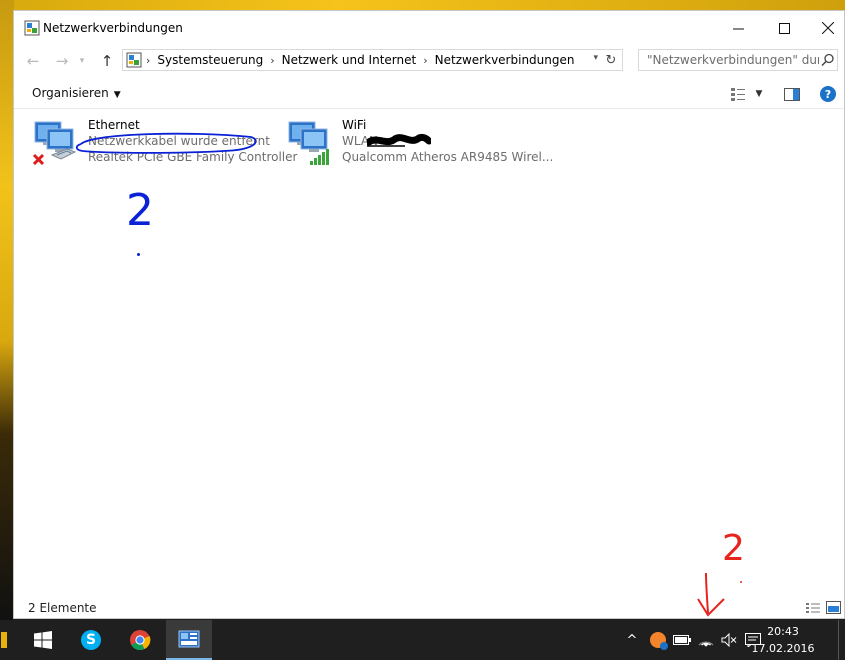  I want to click on forward-arrow-icon: →, so click(62, 61).